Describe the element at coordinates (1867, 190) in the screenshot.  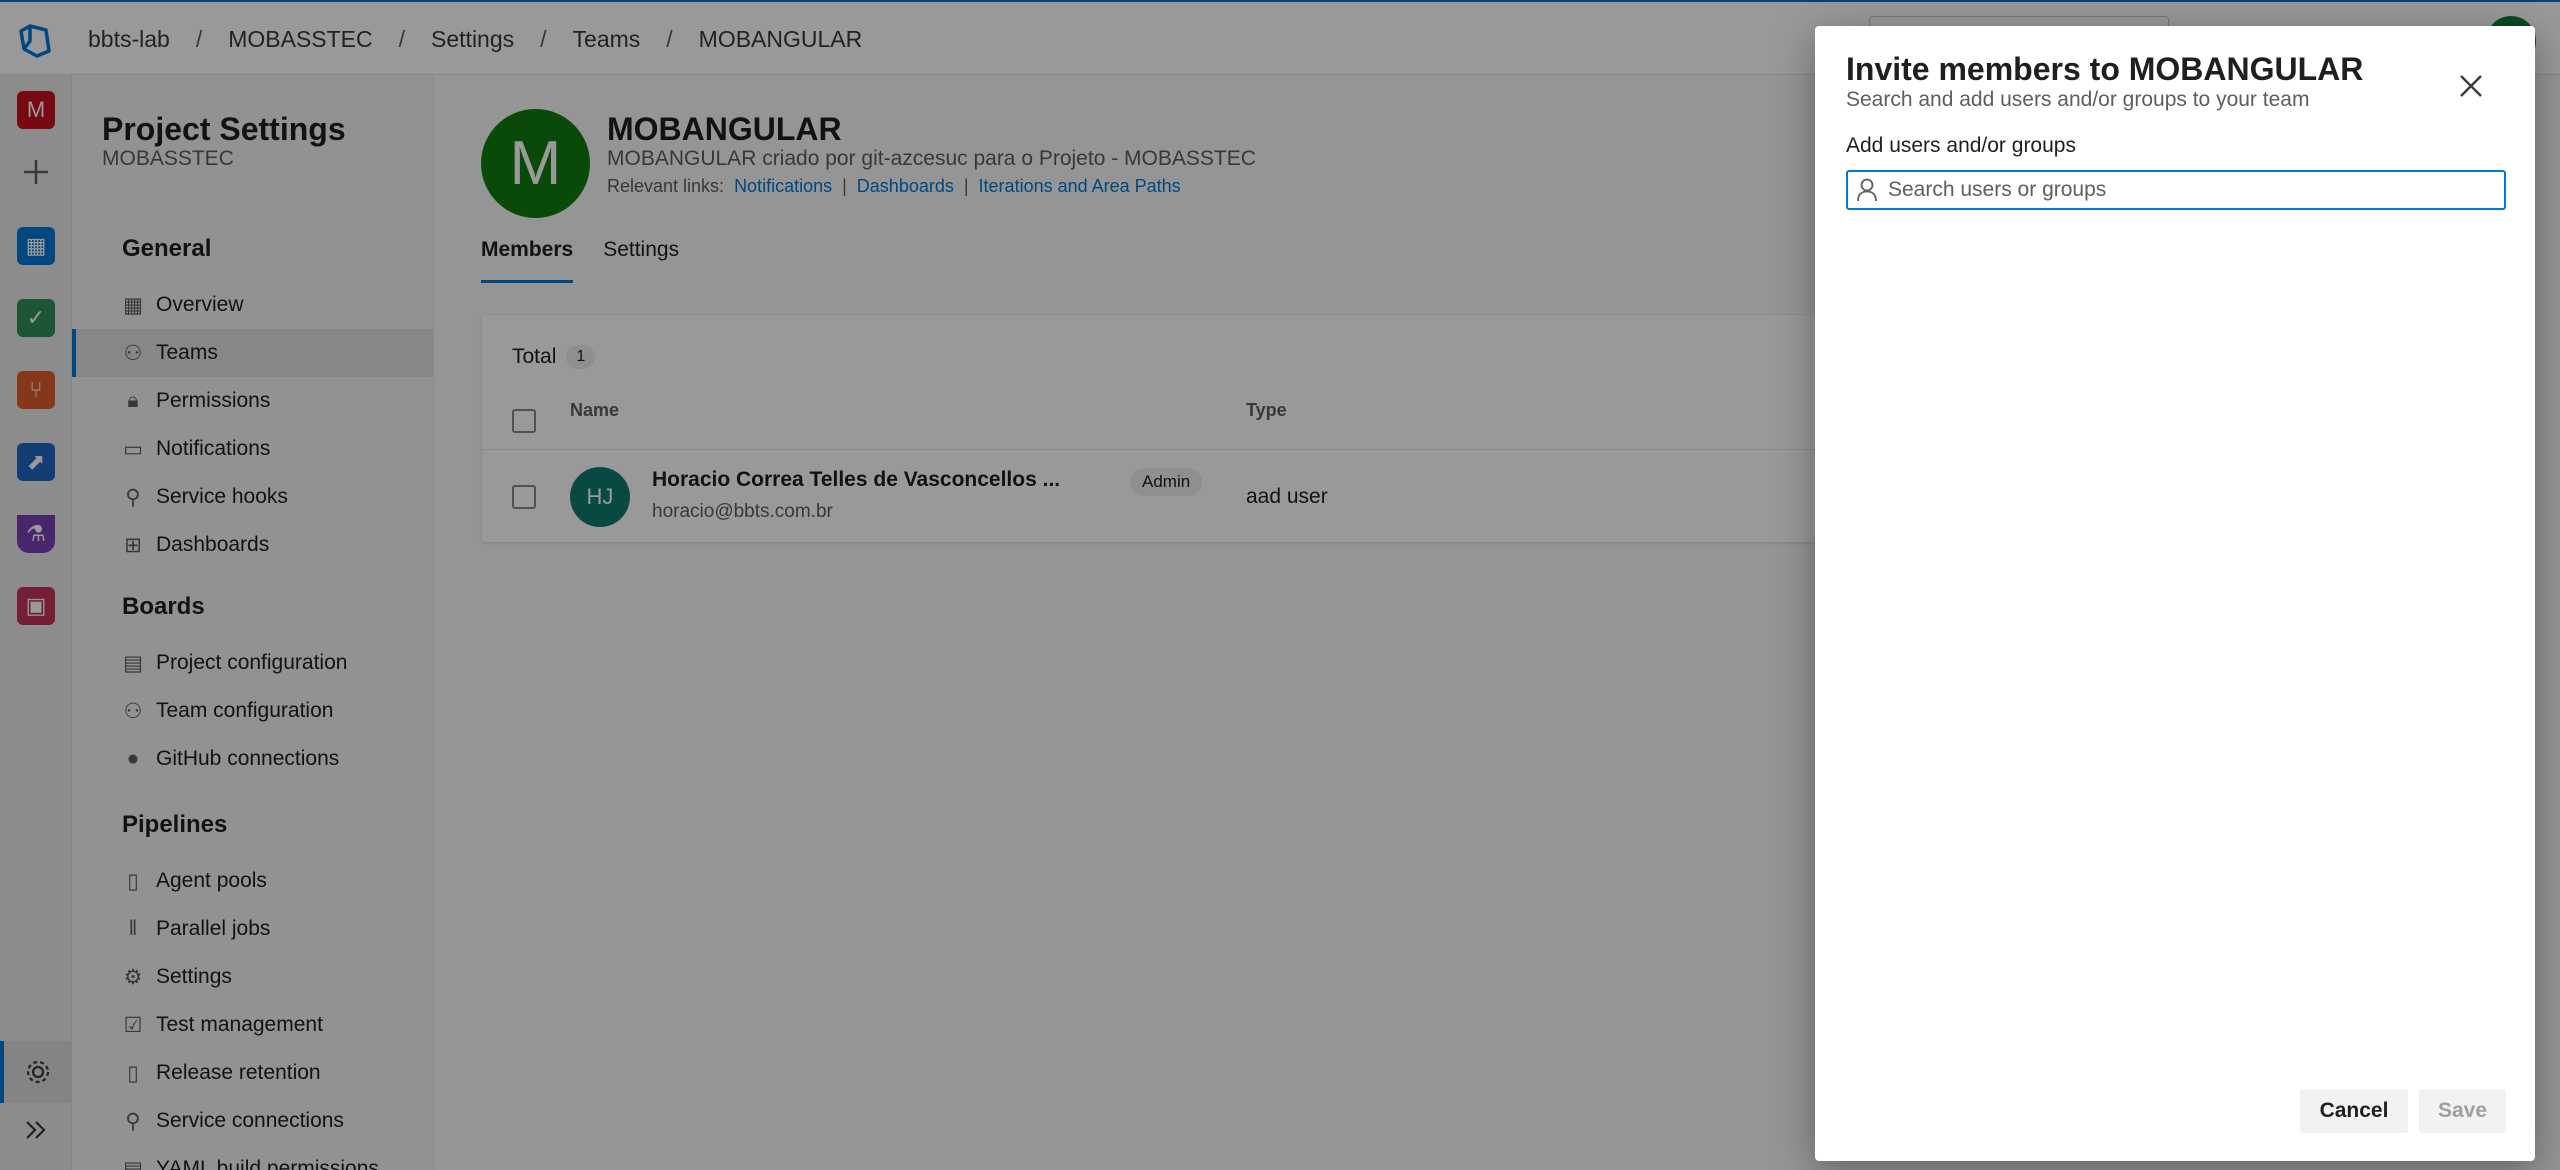
I see `person-icon` at that location.